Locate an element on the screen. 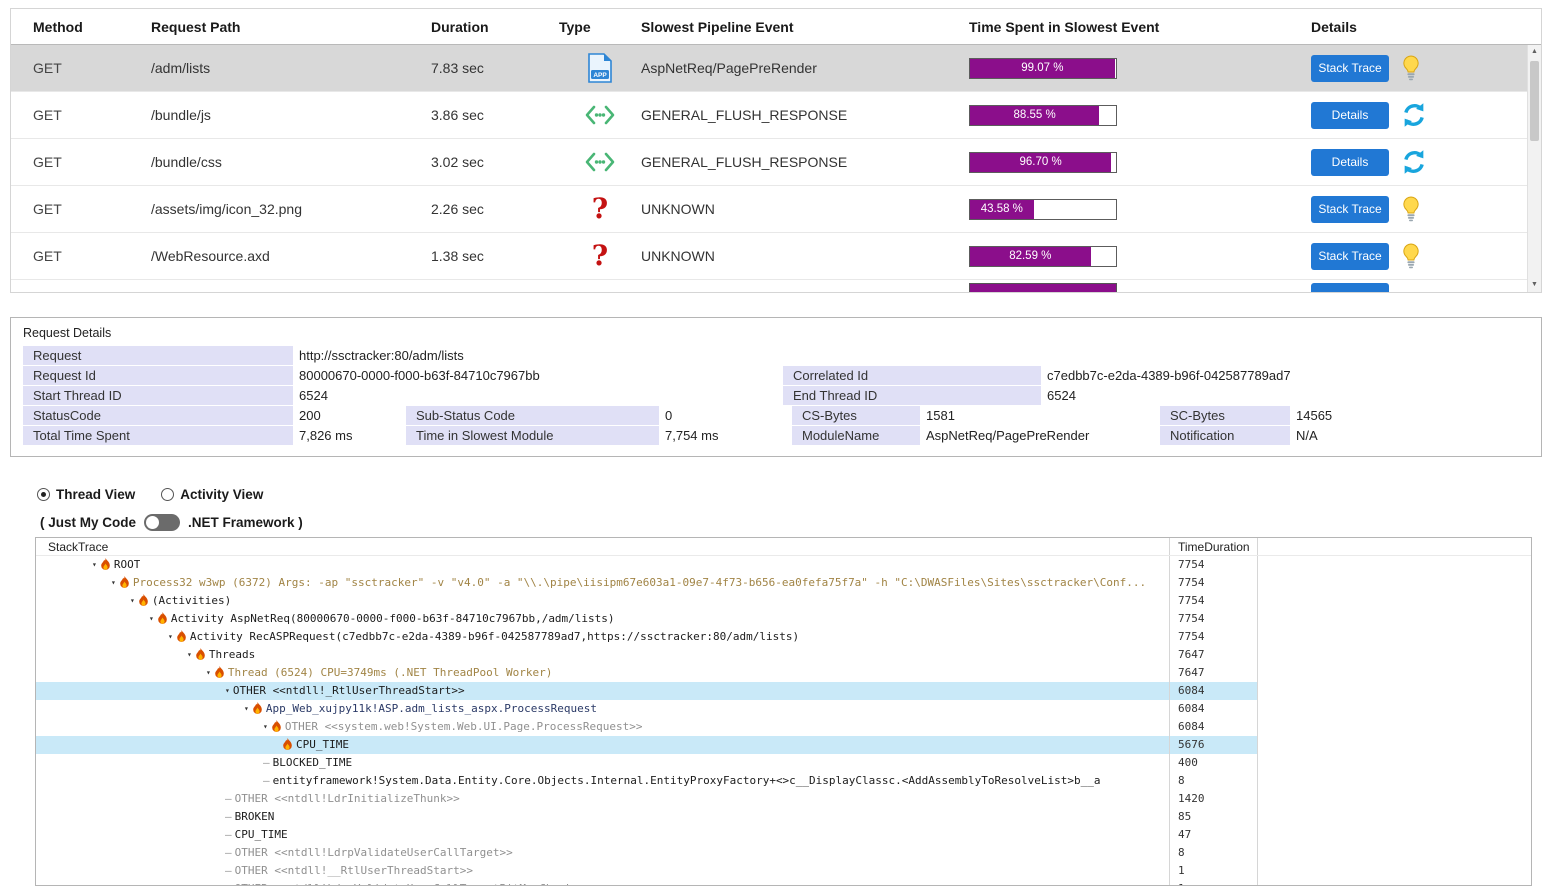 Image resolution: width=1552 pixels, height=892 pixels. stack-trace-row: ▾ – (Activities) 7754 is located at coordinates (783, 601).